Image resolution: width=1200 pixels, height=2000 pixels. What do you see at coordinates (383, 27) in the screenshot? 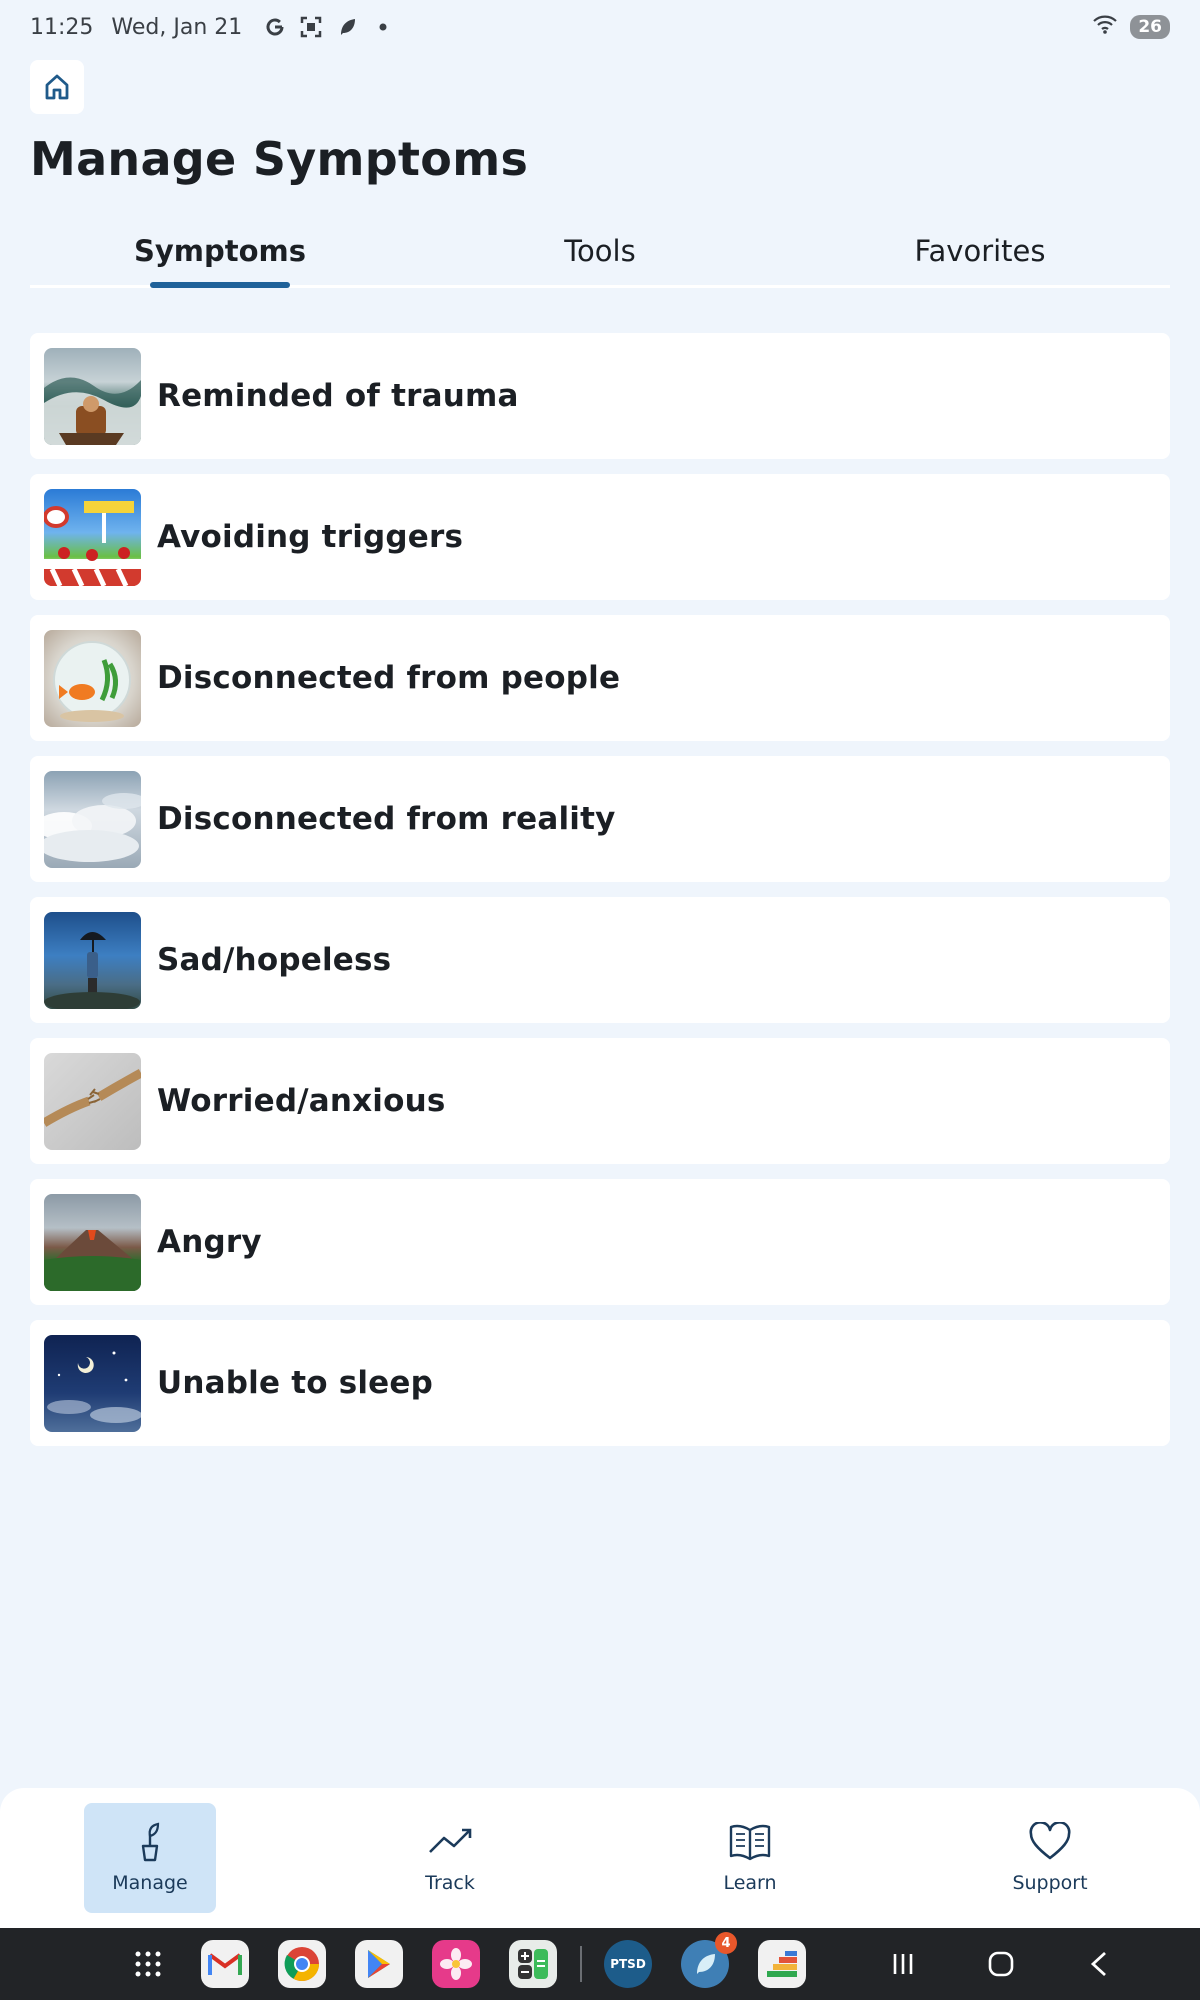
I see `dot-icon` at bounding box center [383, 27].